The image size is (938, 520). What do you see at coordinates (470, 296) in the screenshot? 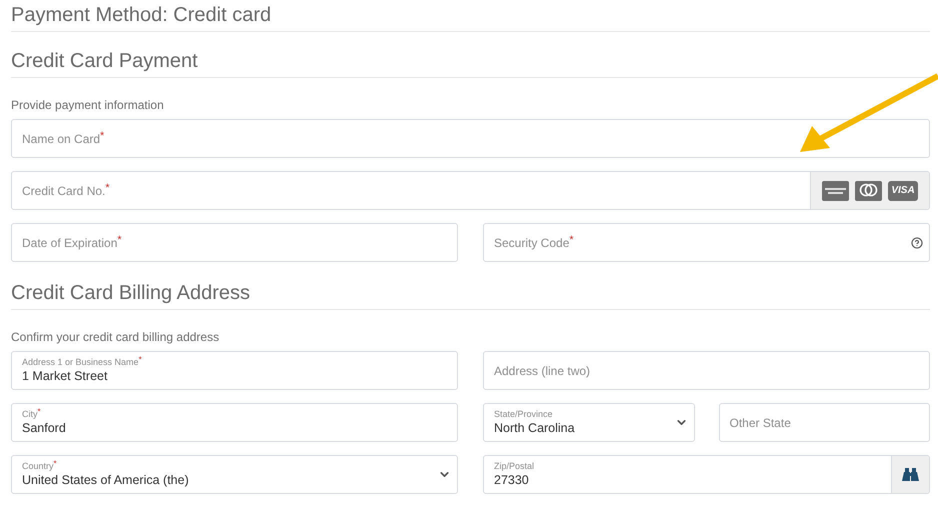
I see `section-title: Credit Card Billing Address` at bounding box center [470, 296].